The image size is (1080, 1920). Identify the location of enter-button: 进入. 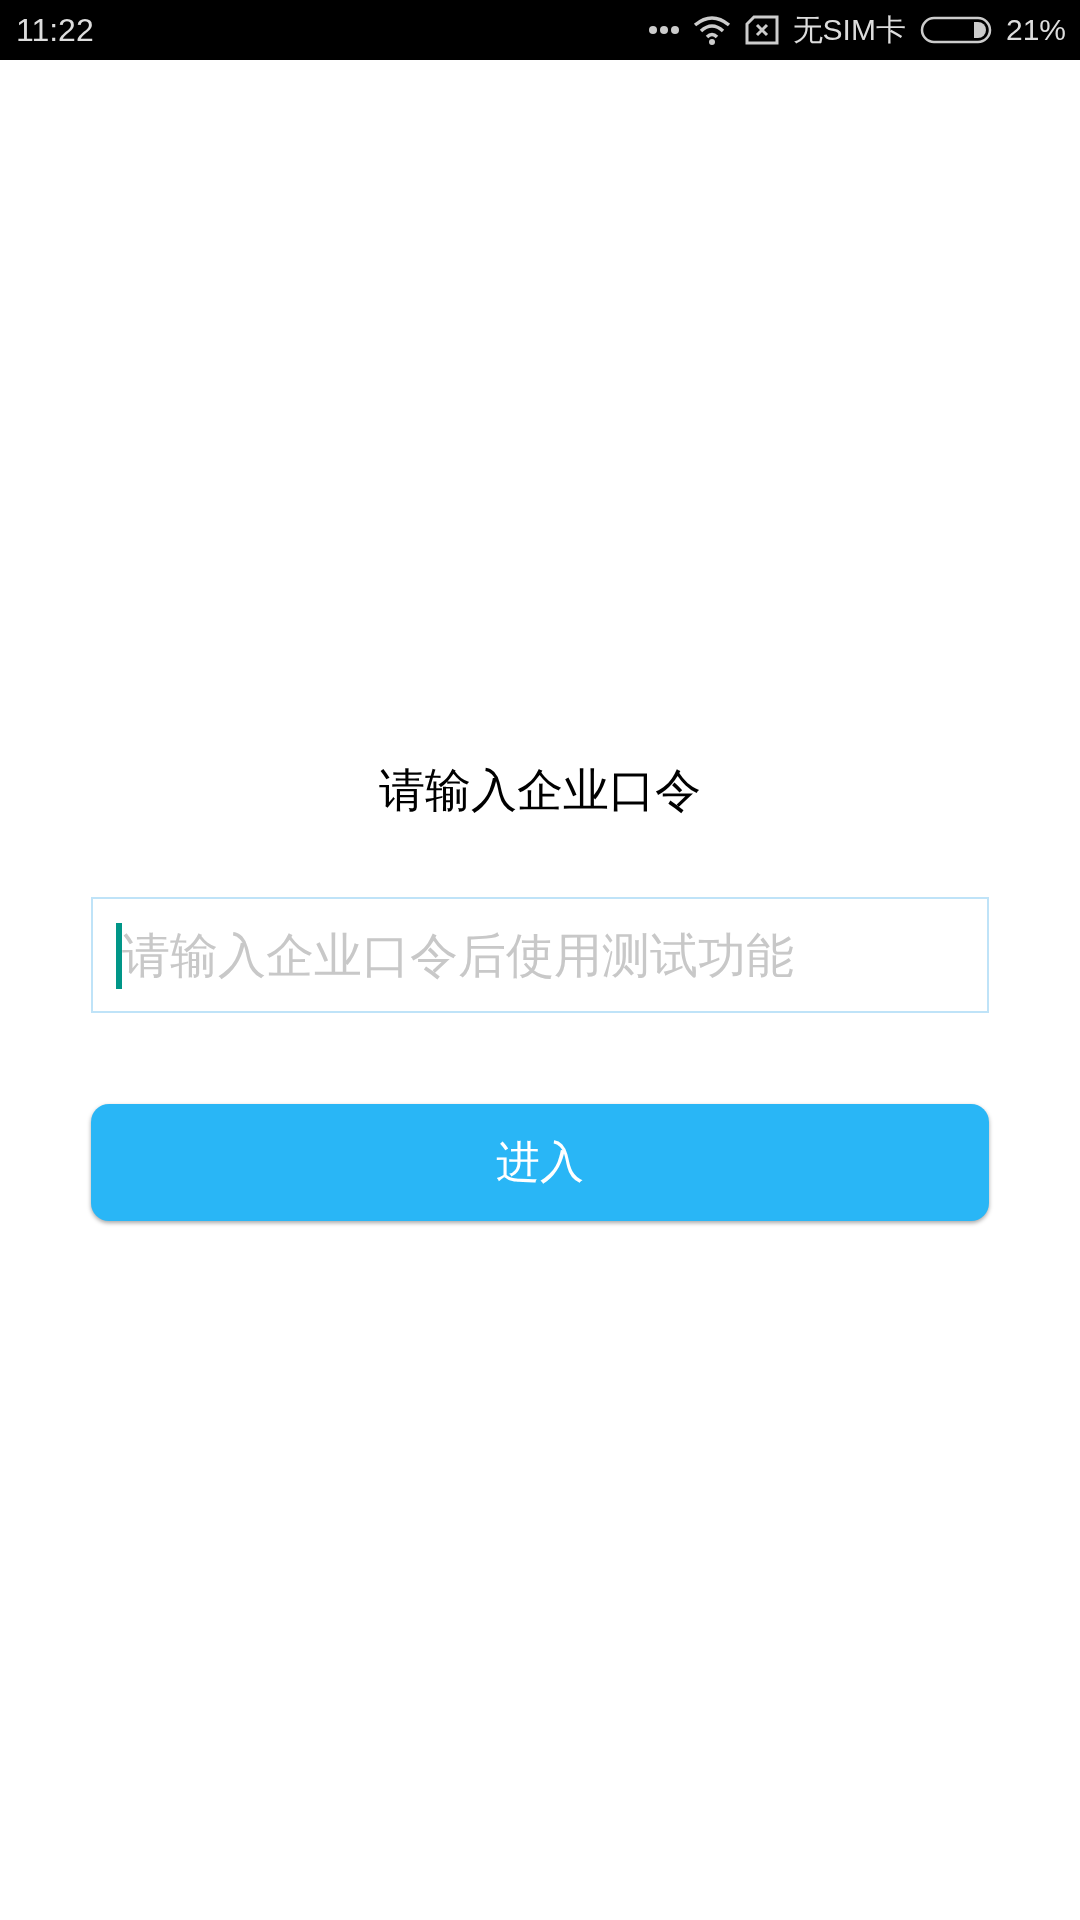
(540, 1162).